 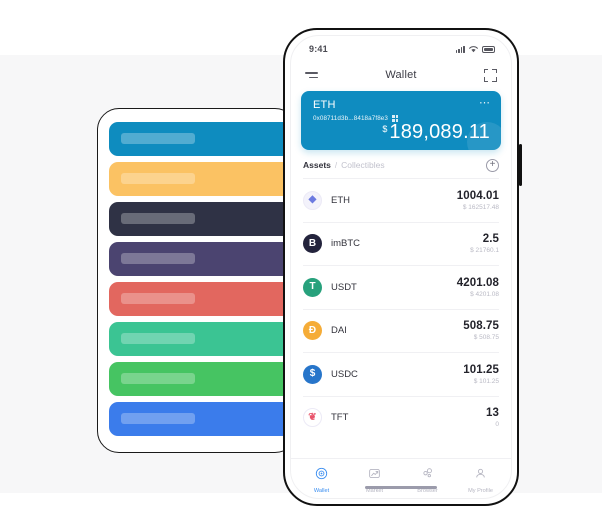 I want to click on asset-row: $ USDC 101.25 $ 101.25, so click(x=401, y=374).